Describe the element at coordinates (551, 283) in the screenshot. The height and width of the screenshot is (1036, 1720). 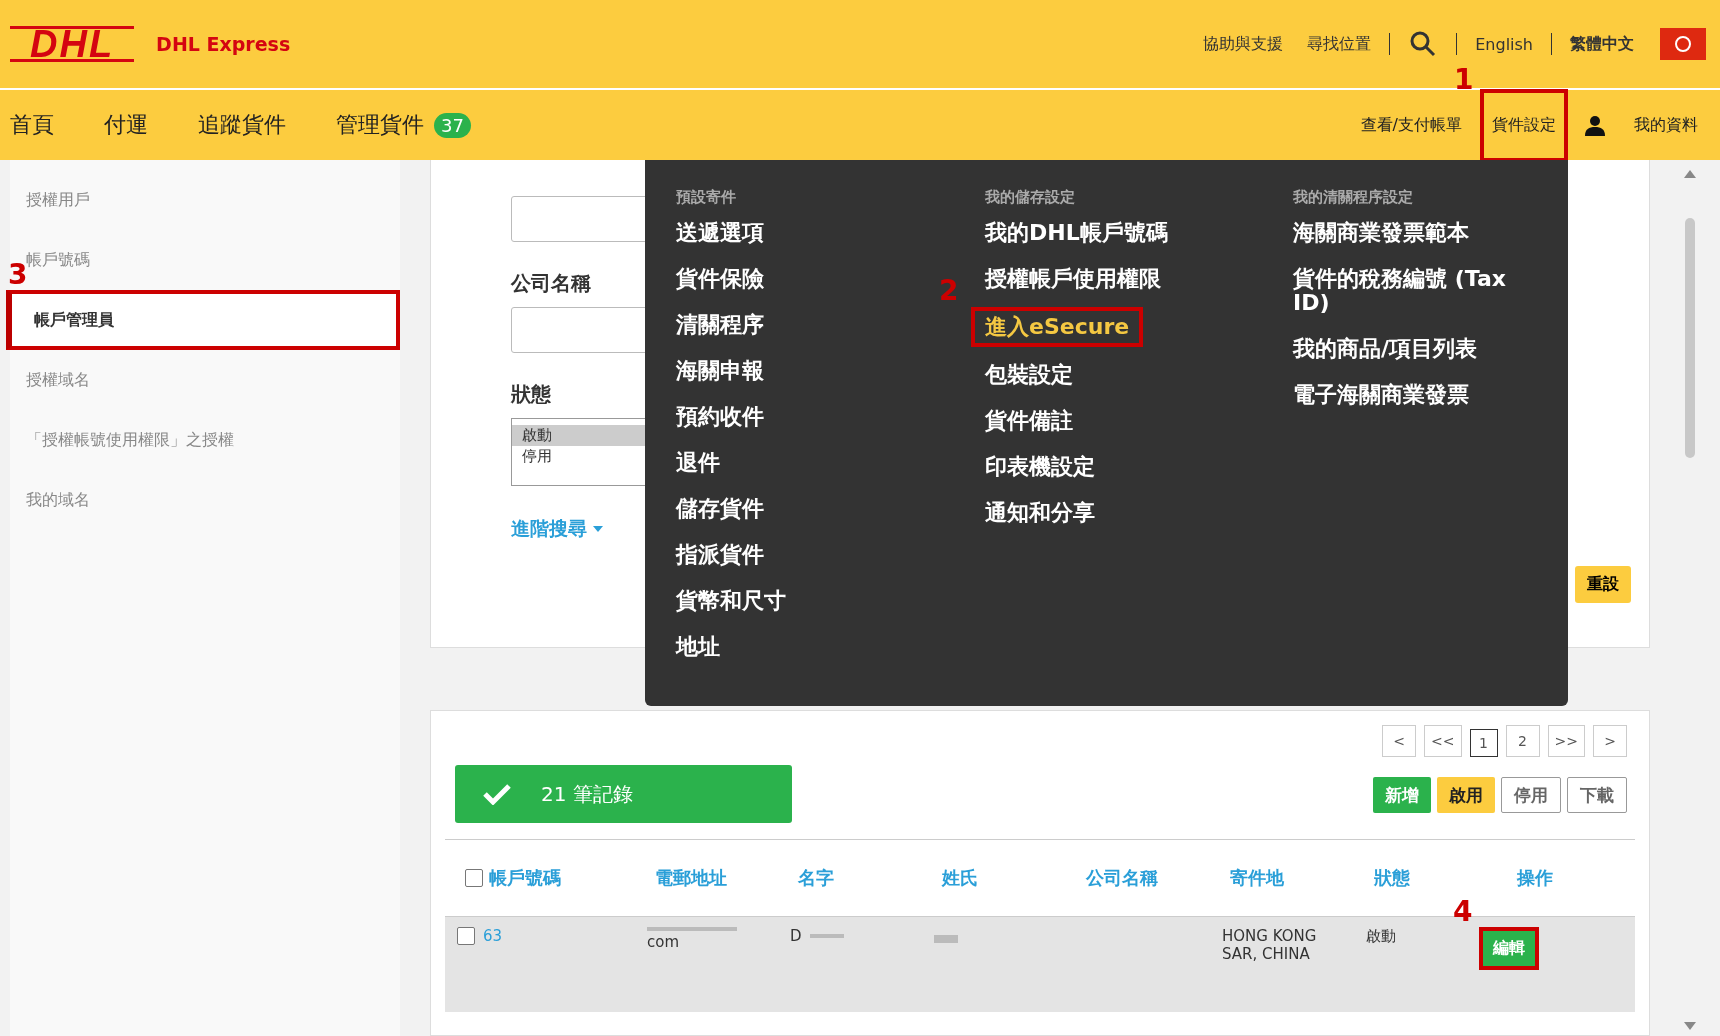
I see `field-label: 公司名稱` at that location.